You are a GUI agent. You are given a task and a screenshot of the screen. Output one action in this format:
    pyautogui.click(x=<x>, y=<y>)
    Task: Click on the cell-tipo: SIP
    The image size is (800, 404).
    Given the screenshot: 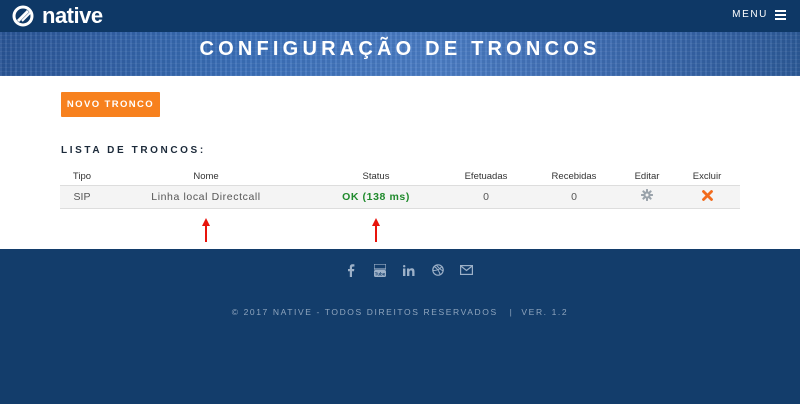 What is the action you would take?
    pyautogui.click(x=82, y=197)
    